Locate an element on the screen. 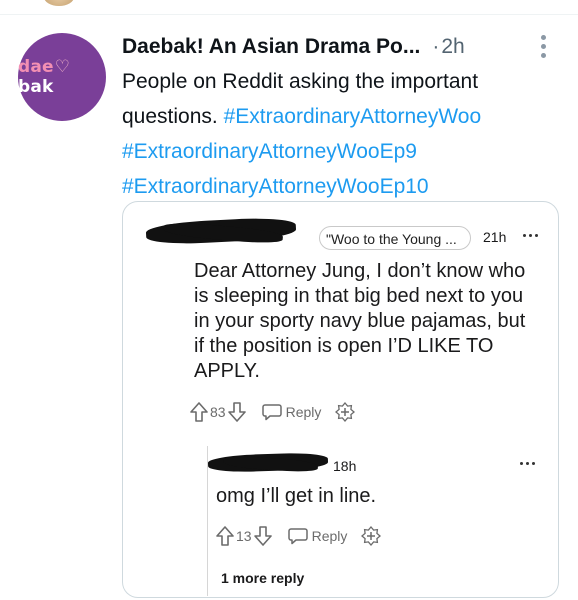  previous-avatar is located at coordinates (59, 3).